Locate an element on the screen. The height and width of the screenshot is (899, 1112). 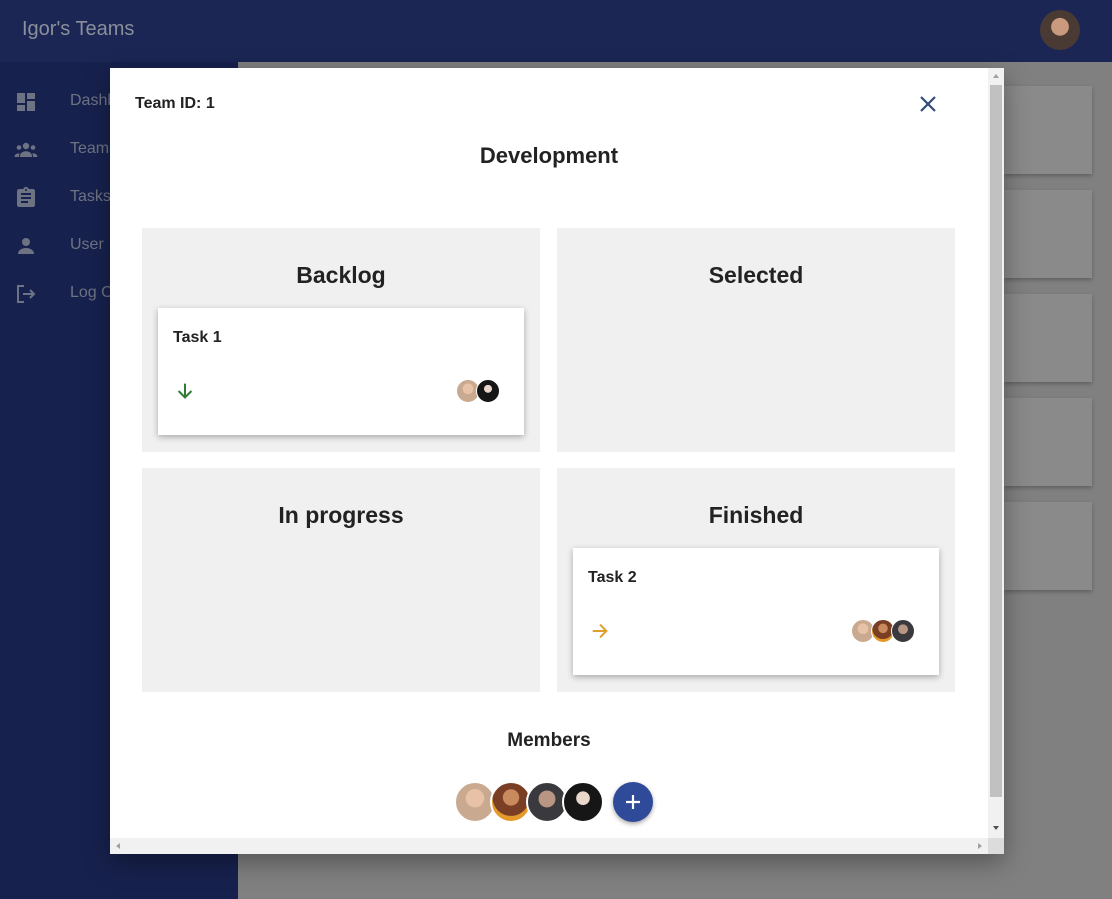
arrow-down-icon is located at coordinates (185, 391).